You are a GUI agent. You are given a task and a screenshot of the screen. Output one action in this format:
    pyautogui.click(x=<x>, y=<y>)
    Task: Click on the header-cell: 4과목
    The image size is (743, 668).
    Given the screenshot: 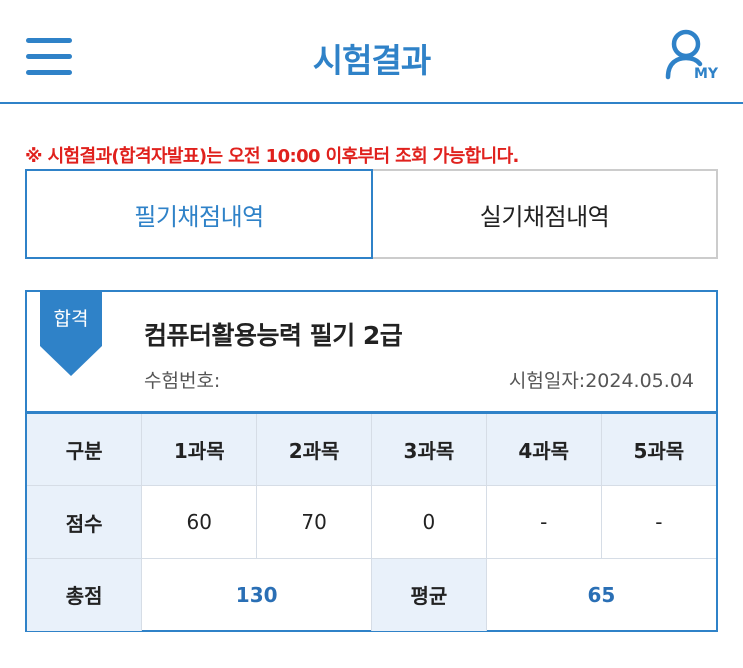 What is the action you would take?
    pyautogui.click(x=544, y=449)
    